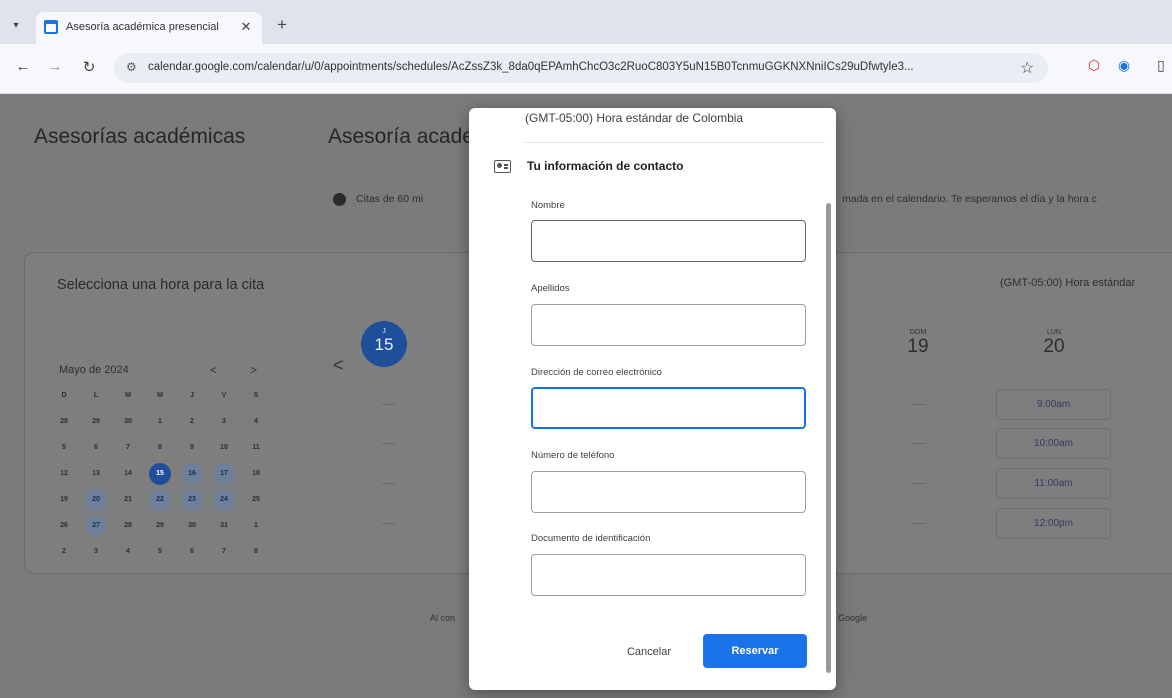  What do you see at coordinates (755, 651) in the screenshot?
I see `reserve-button: Reservar` at bounding box center [755, 651].